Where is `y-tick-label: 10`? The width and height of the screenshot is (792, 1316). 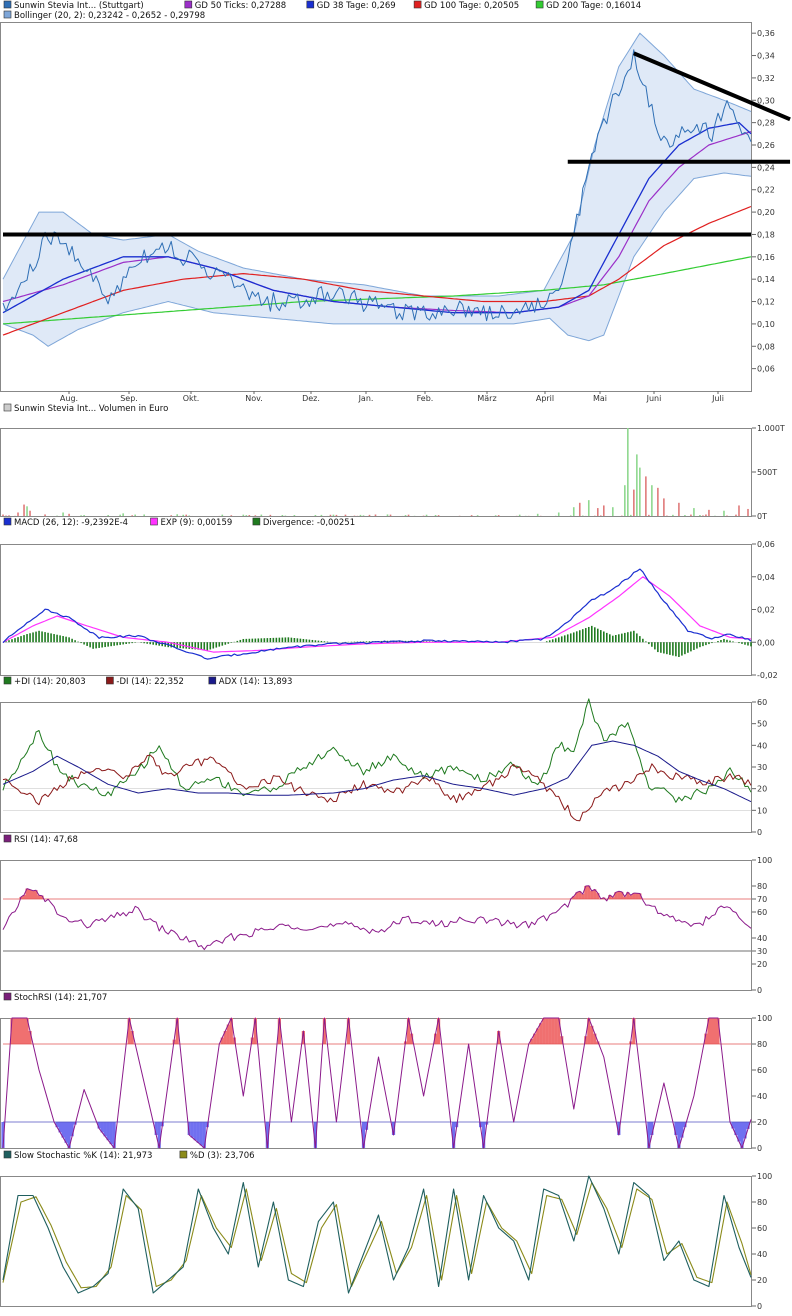
y-tick-label: 10 is located at coordinates (762, 810).